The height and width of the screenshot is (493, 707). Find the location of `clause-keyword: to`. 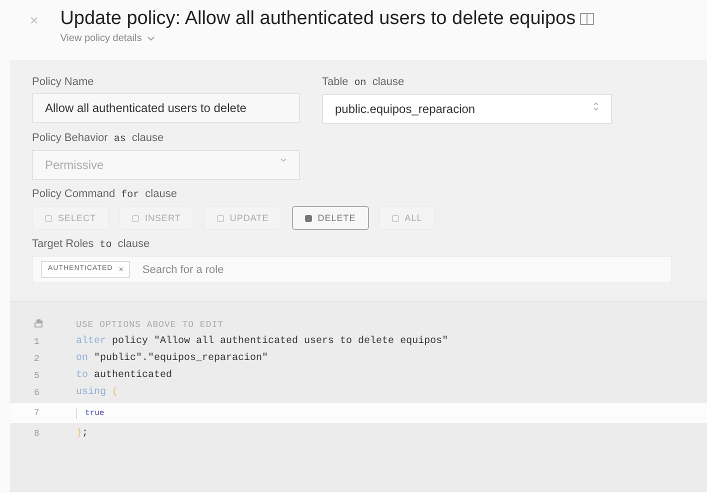

clause-keyword: to is located at coordinates (106, 245).